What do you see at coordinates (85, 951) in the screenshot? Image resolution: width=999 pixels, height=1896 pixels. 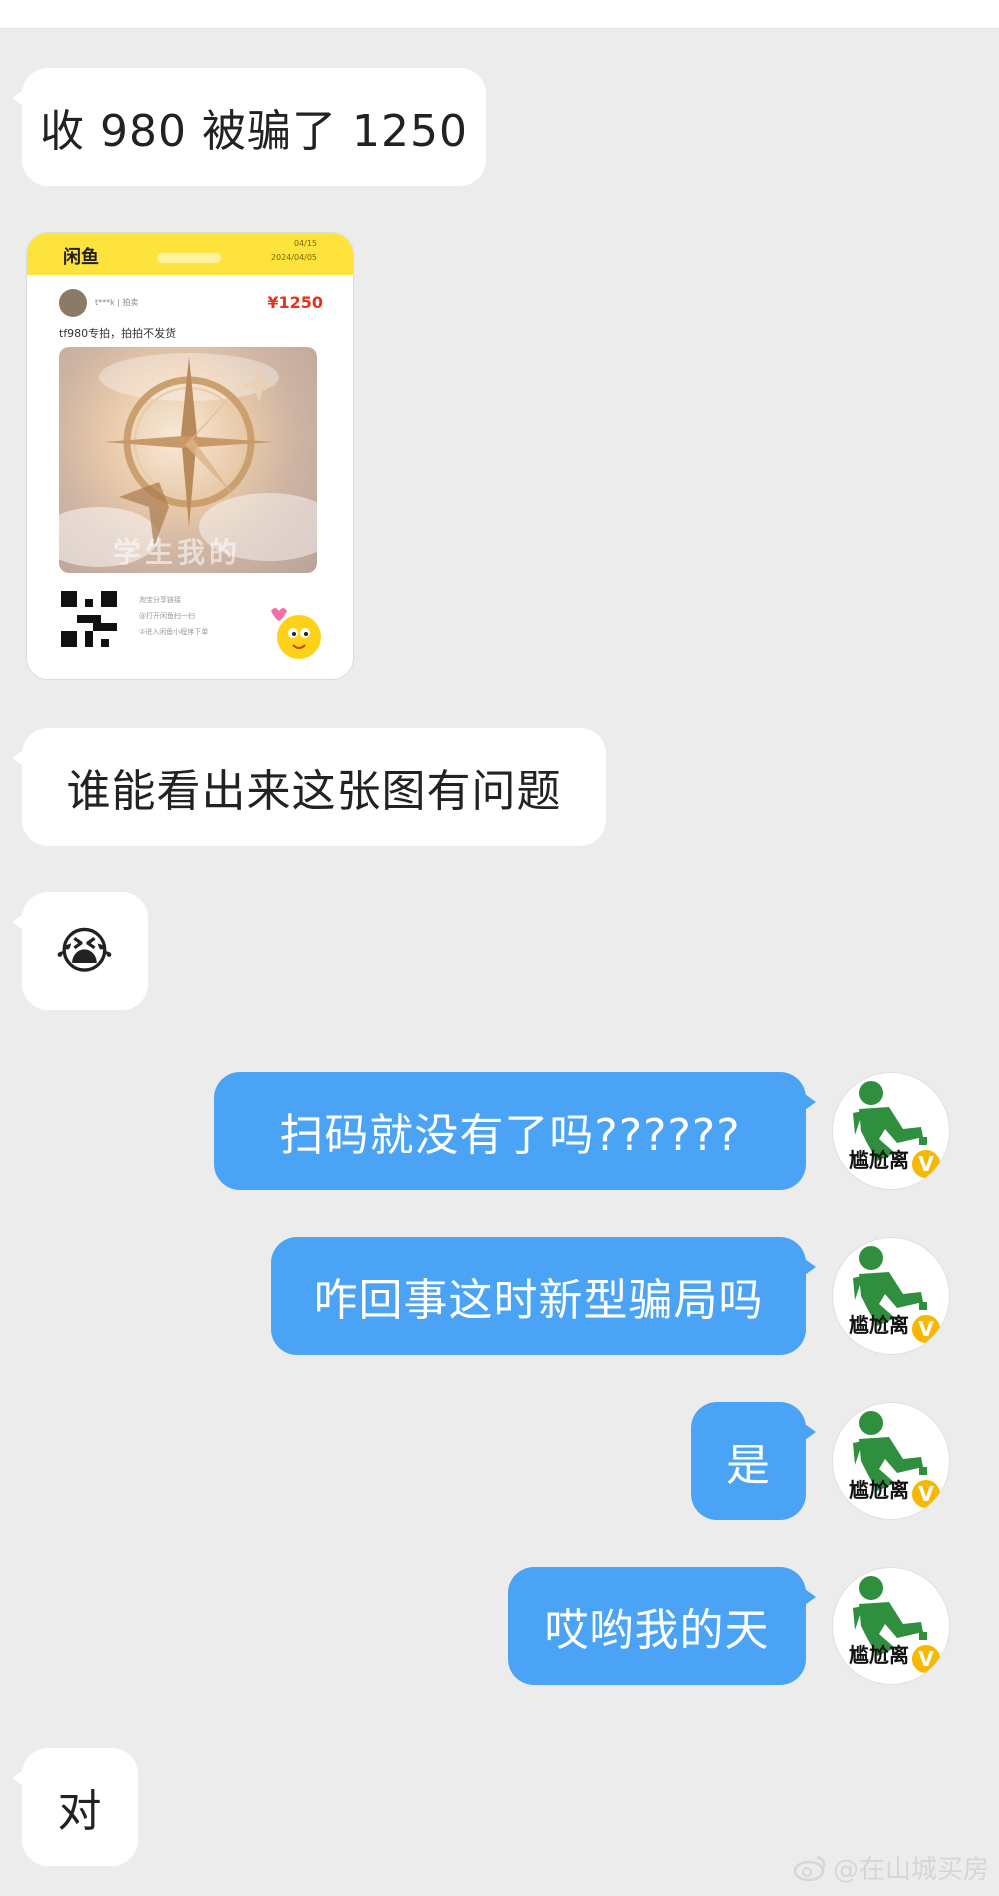 I see `crying-face-icon: 😭` at bounding box center [85, 951].